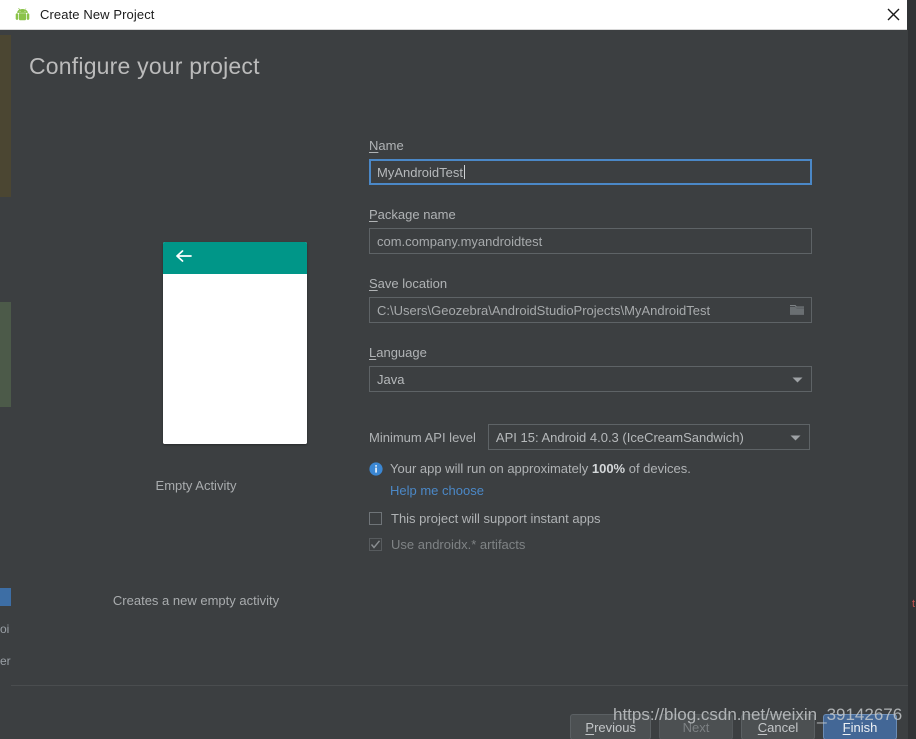  I want to click on previous-button-mnemonic: P, so click(590, 727).